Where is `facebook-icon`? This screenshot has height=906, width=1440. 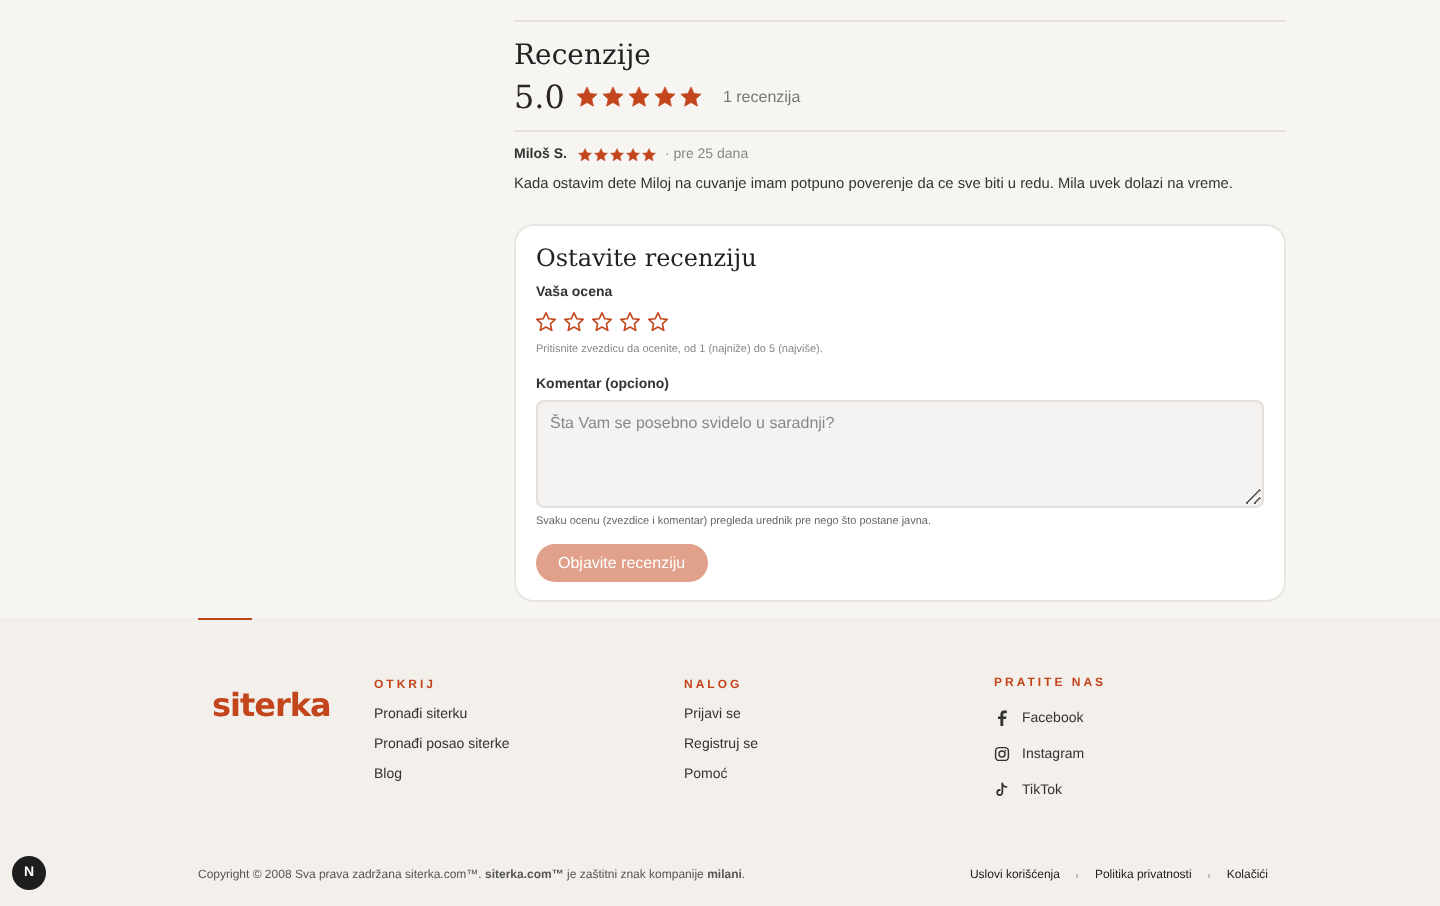 facebook-icon is located at coordinates (1002, 718).